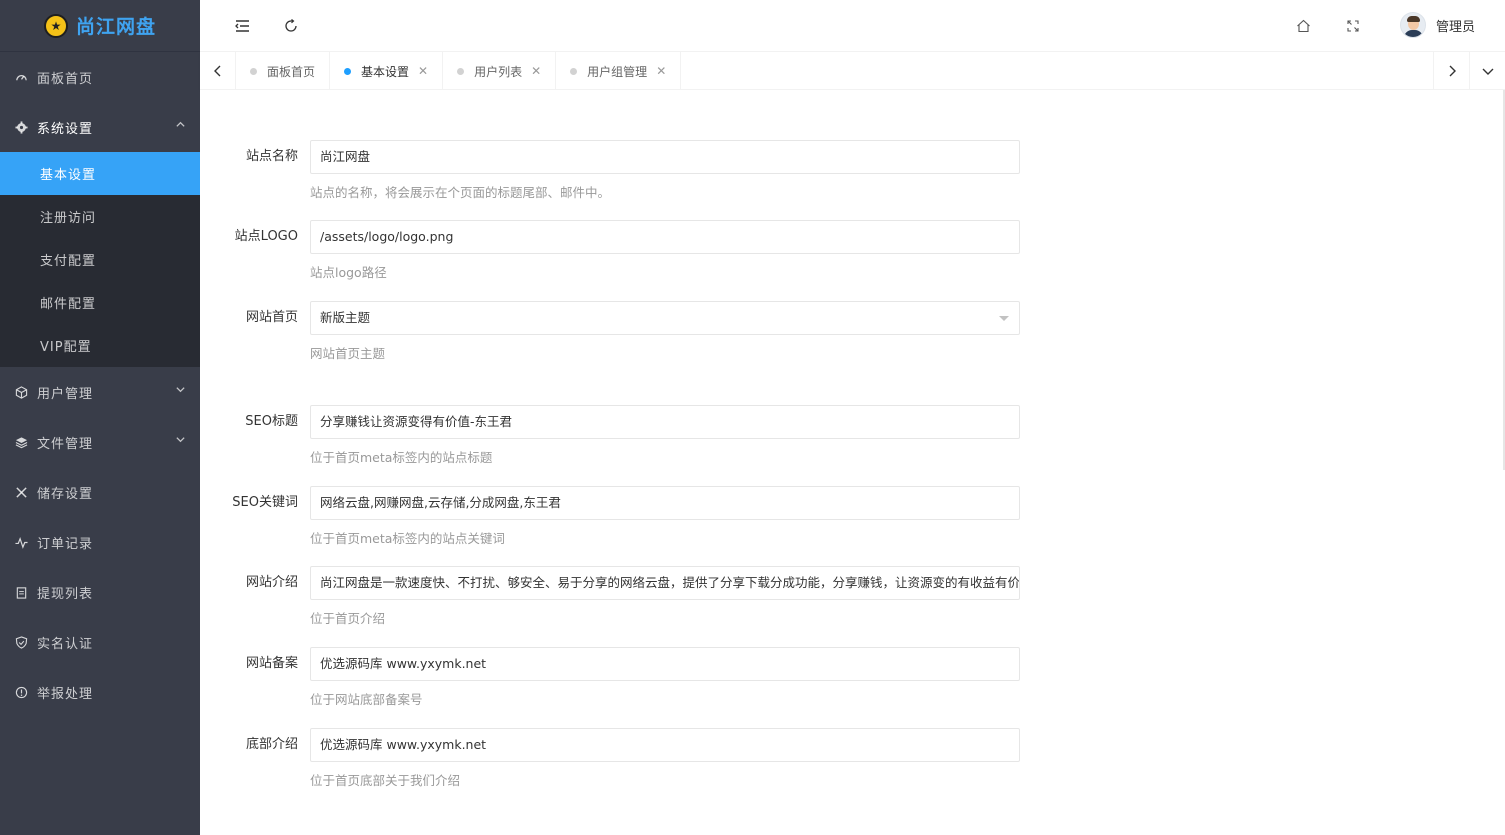 The width and height of the screenshot is (1505, 835). I want to click on field-hint: 站点logo路径, so click(348, 272).